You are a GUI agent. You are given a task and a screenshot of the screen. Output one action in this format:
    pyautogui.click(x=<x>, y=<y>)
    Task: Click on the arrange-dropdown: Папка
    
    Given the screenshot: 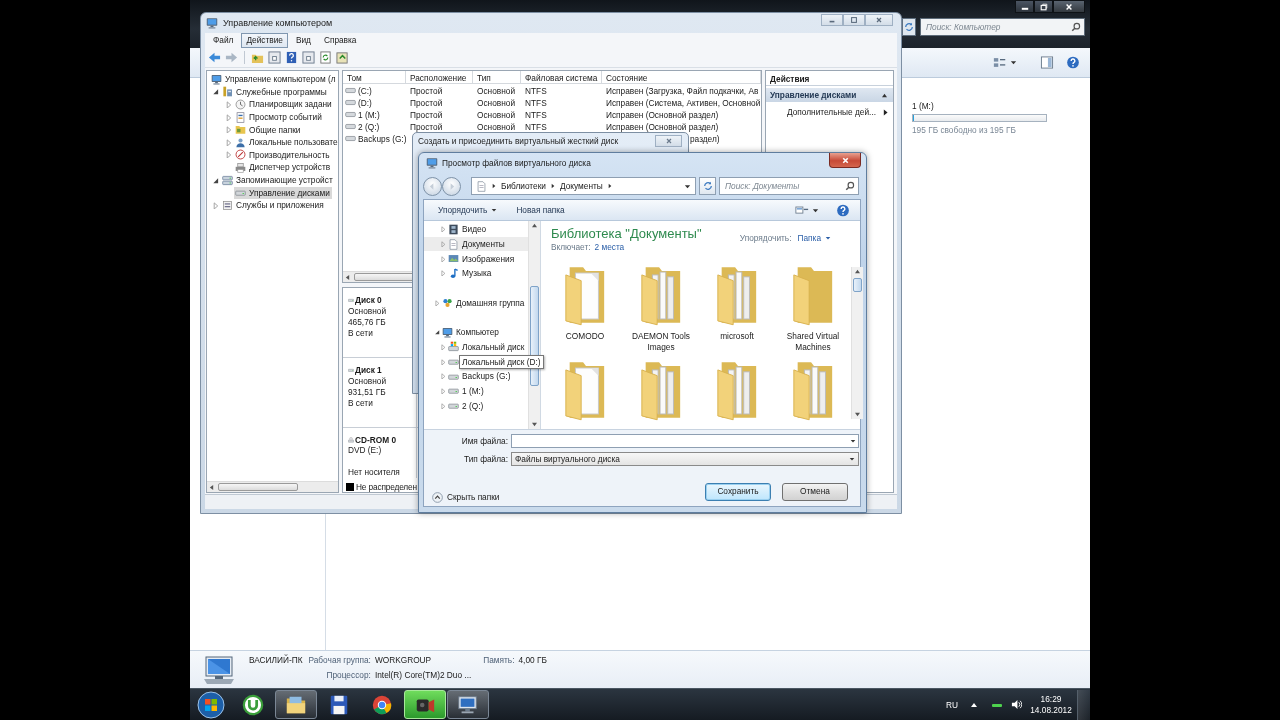 What is the action you would take?
    pyautogui.click(x=814, y=238)
    